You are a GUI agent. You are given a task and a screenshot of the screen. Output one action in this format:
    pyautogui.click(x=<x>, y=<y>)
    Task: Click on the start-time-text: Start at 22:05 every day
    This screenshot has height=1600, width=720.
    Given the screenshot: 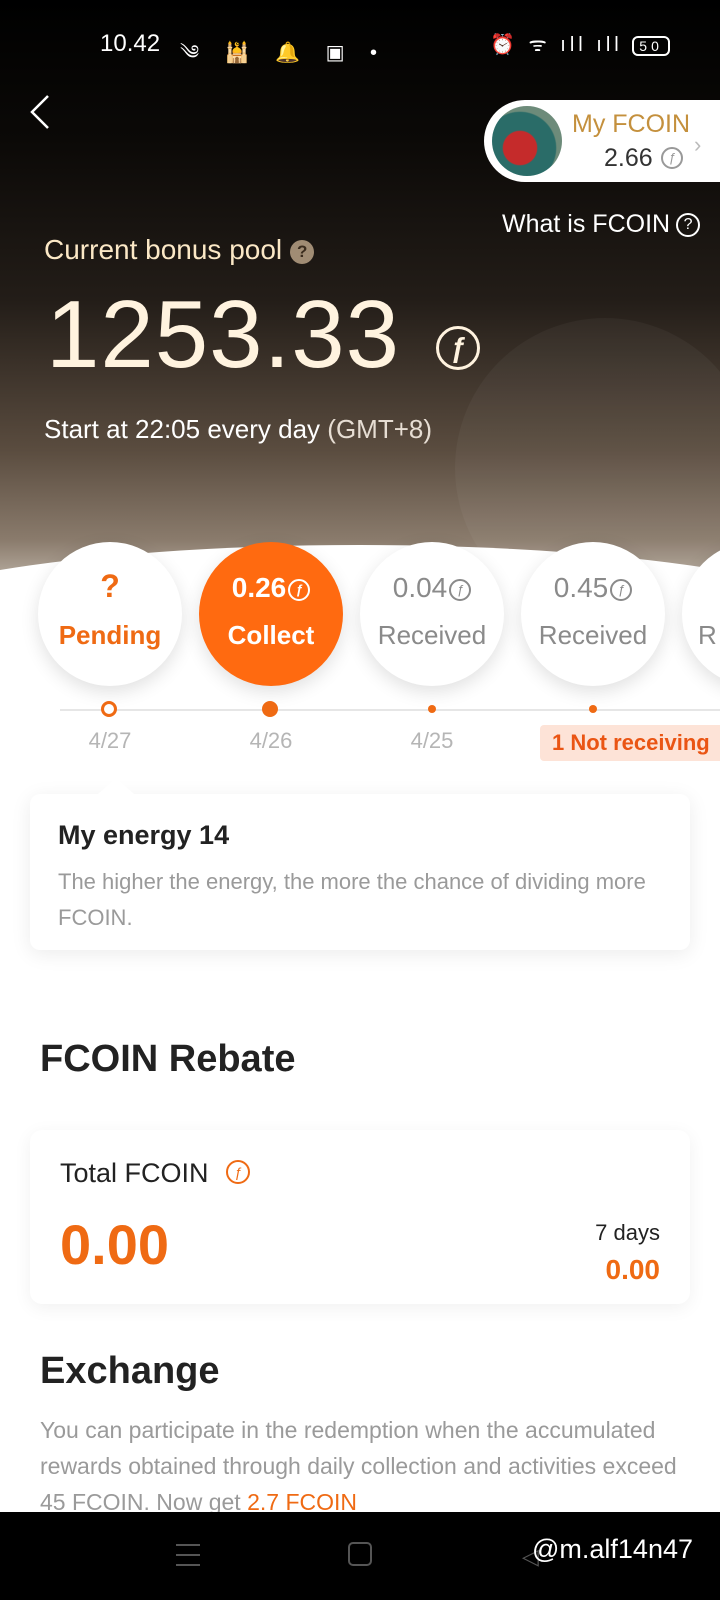 What is the action you would take?
    pyautogui.click(x=182, y=429)
    